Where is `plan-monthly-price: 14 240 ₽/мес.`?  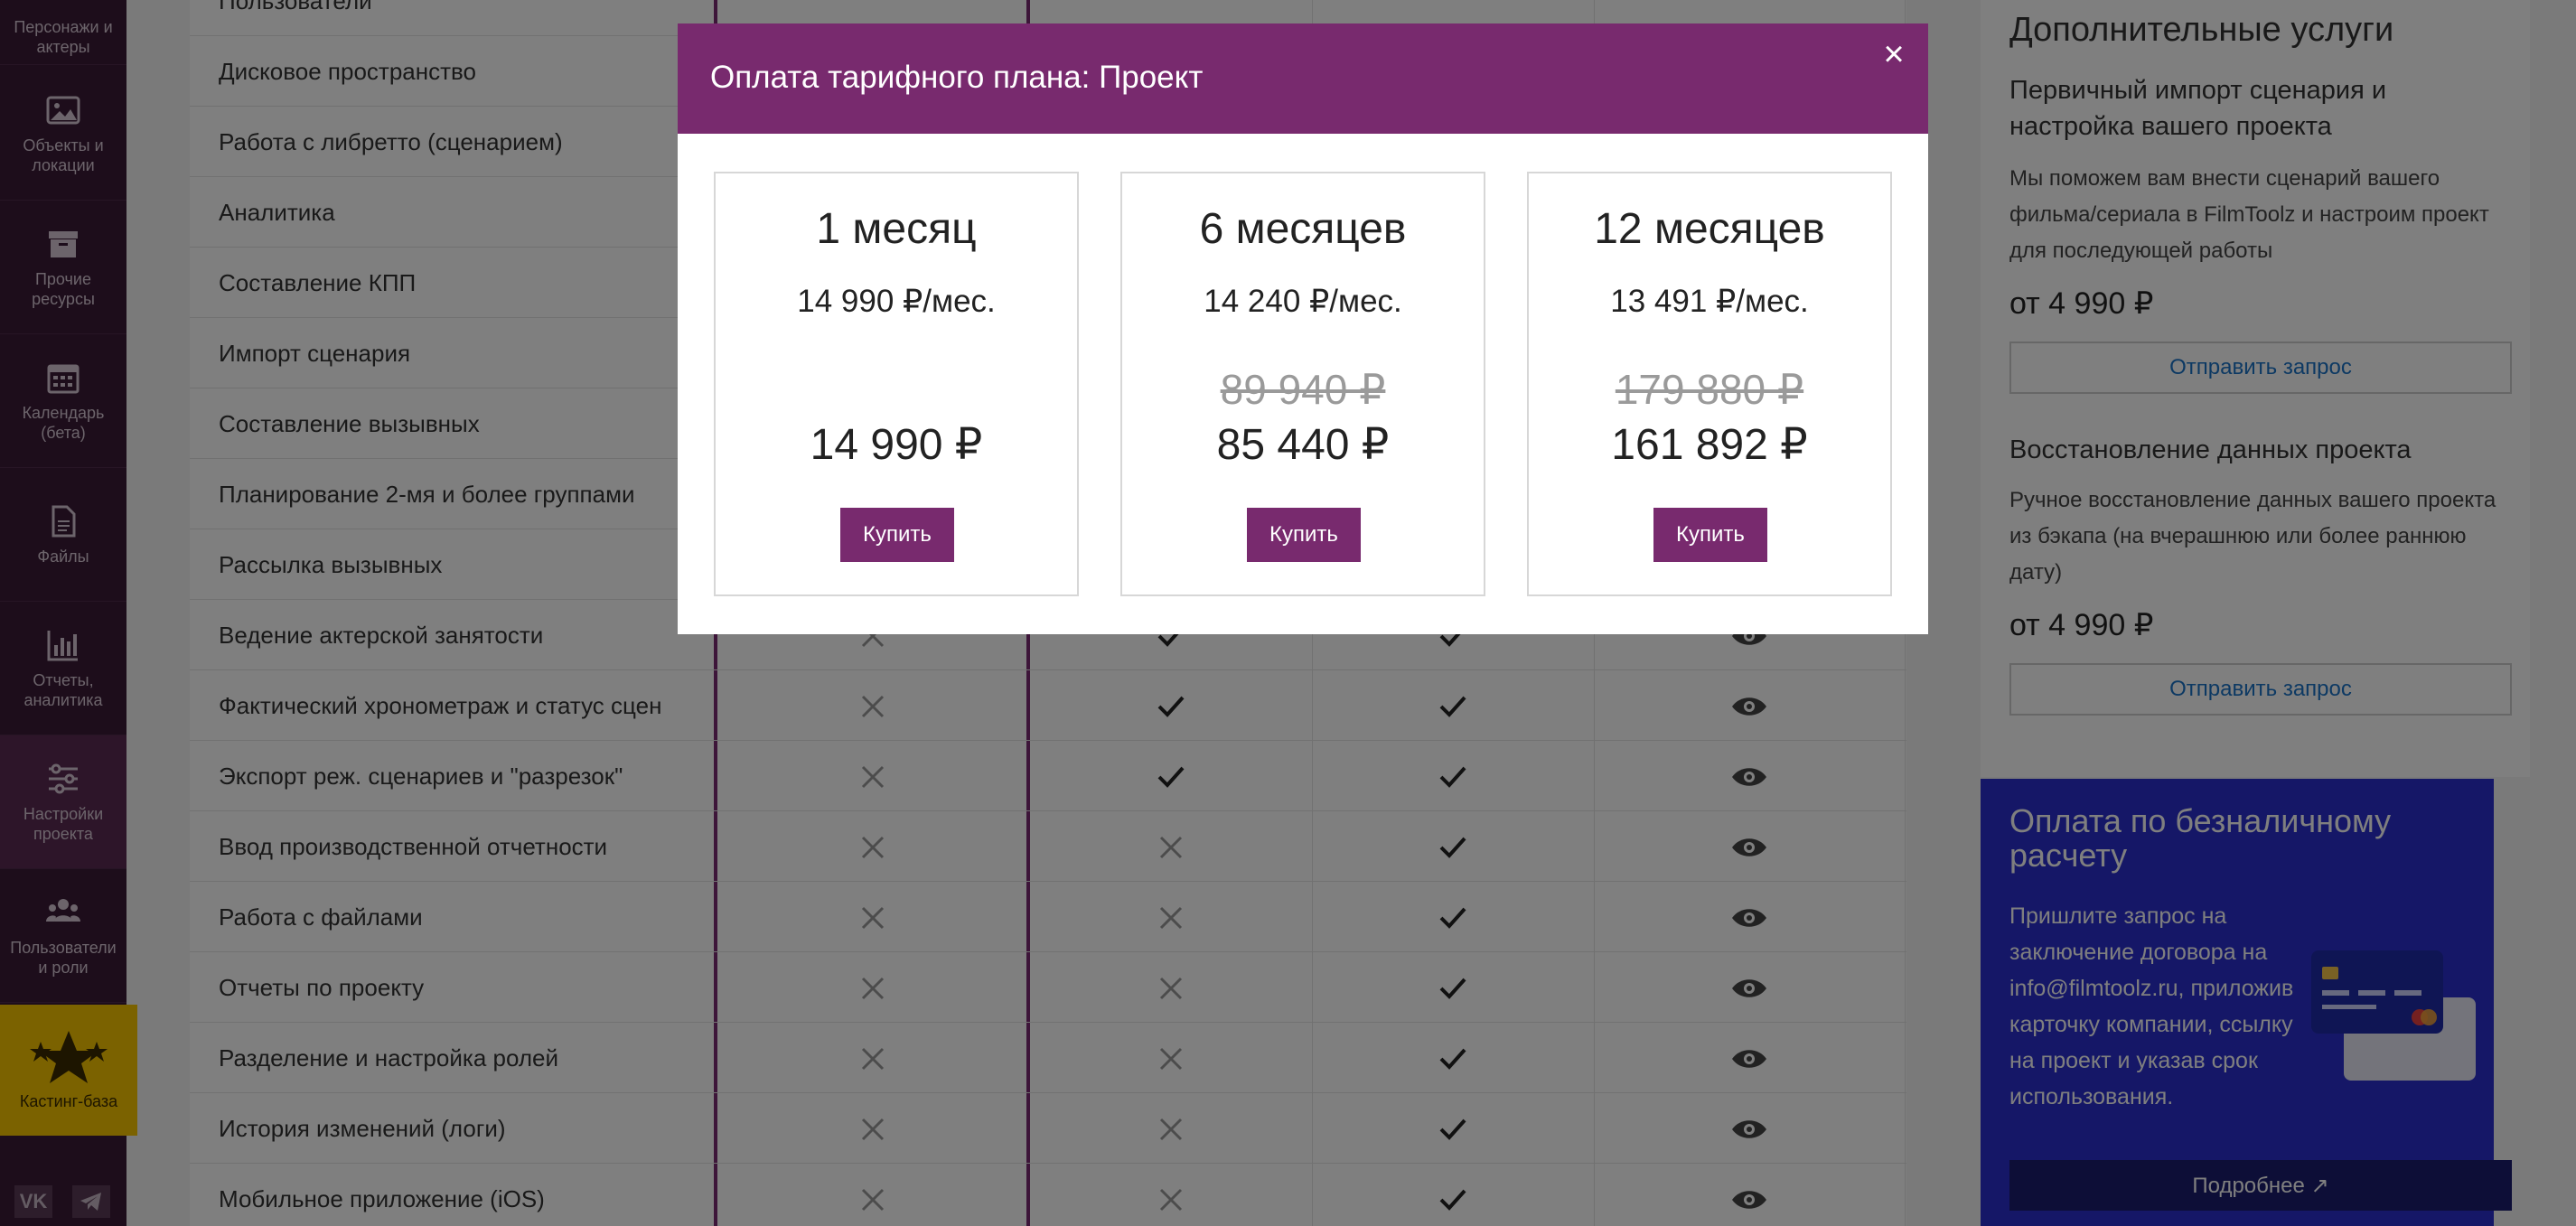
plan-monthly-price: 14 240 ₽/мес. is located at coordinates (1303, 301).